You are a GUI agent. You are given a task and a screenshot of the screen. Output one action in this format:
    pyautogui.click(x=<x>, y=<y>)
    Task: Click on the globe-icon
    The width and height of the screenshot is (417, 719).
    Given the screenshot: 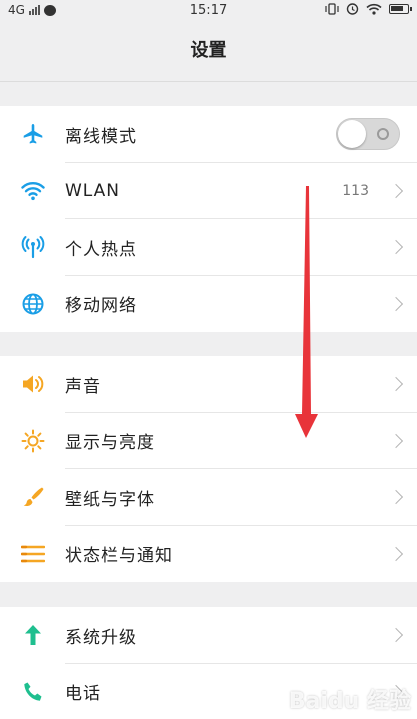 What is the action you would take?
    pyautogui.click(x=33, y=304)
    